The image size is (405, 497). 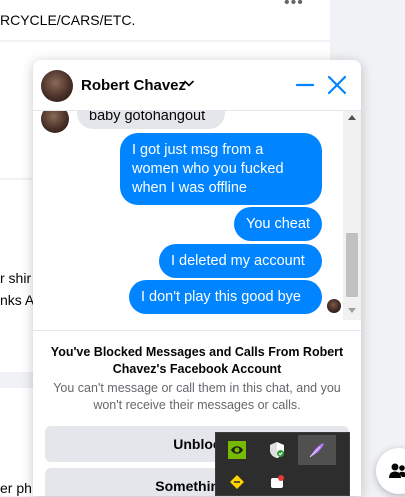 What do you see at coordinates (225, 297) in the screenshot?
I see `message-outgoing: I don't play this good bye` at bounding box center [225, 297].